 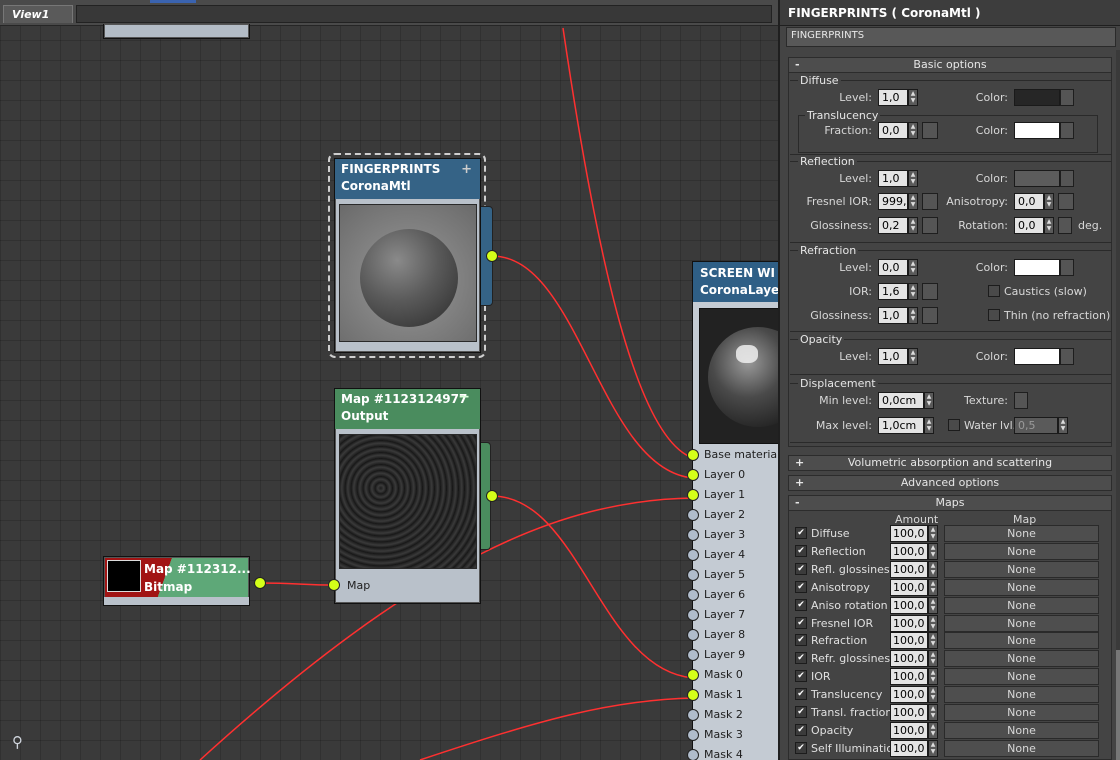 What do you see at coordinates (893, 178) in the screenshot?
I see `reflection-level-input: 1,0` at bounding box center [893, 178].